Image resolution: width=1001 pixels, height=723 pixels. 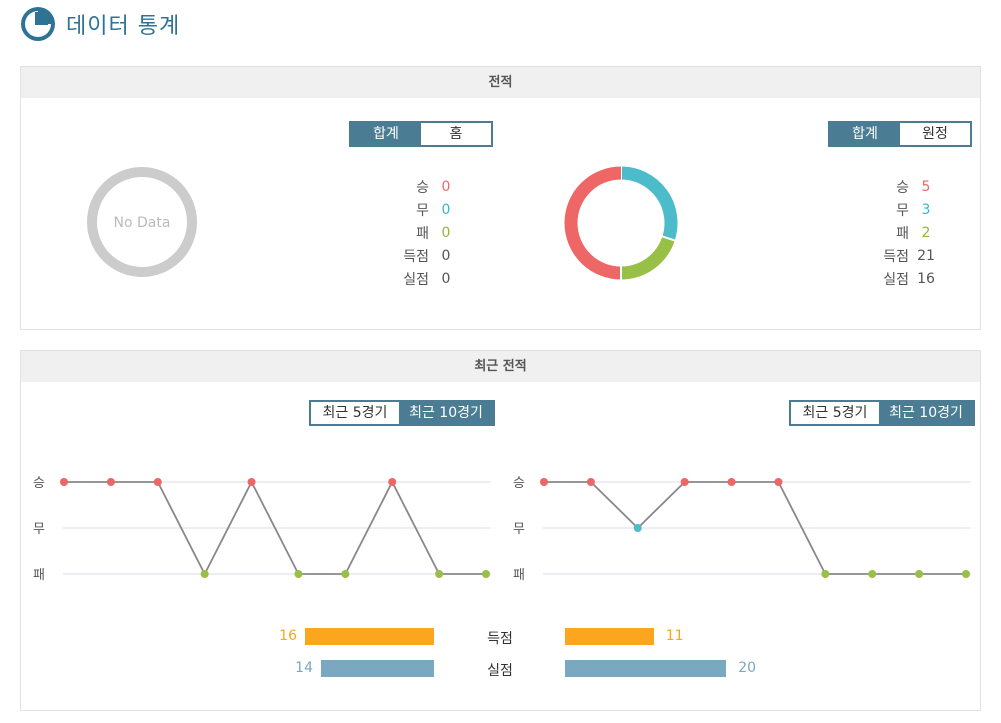 I want to click on stat-row: 무0, so click(x=430, y=209).